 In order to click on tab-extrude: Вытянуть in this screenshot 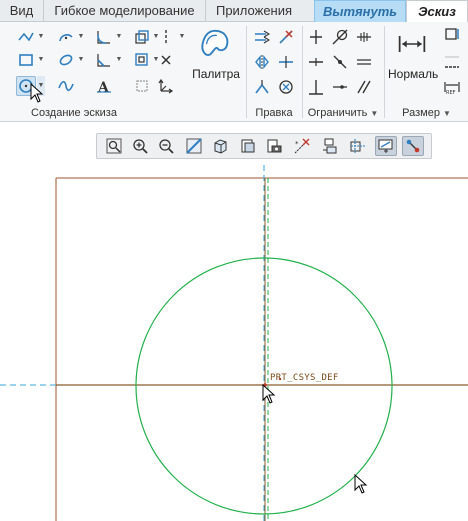, I will do `click(360, 11)`.